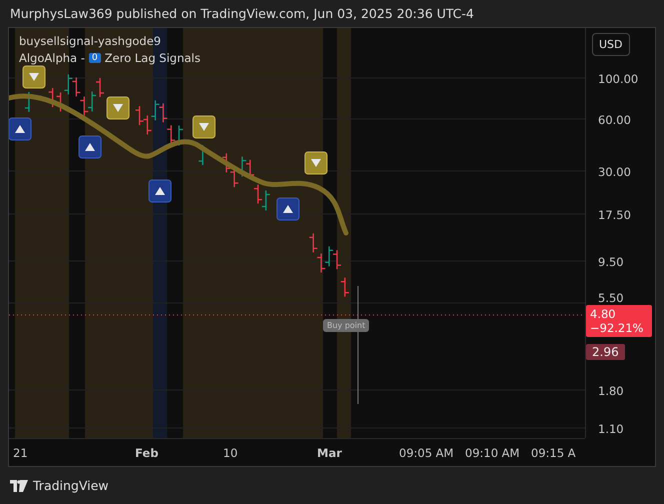 The width and height of the screenshot is (664, 504). I want to click on secondary-price-label: 2.96, so click(605, 352).